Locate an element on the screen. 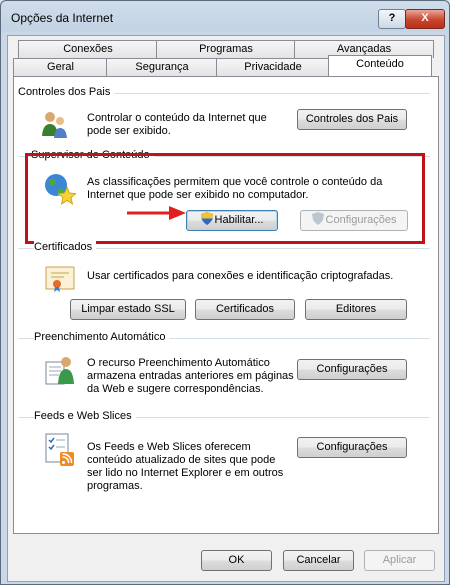 The width and height of the screenshot is (450, 585). feeds-icon is located at coordinates (59, 449).